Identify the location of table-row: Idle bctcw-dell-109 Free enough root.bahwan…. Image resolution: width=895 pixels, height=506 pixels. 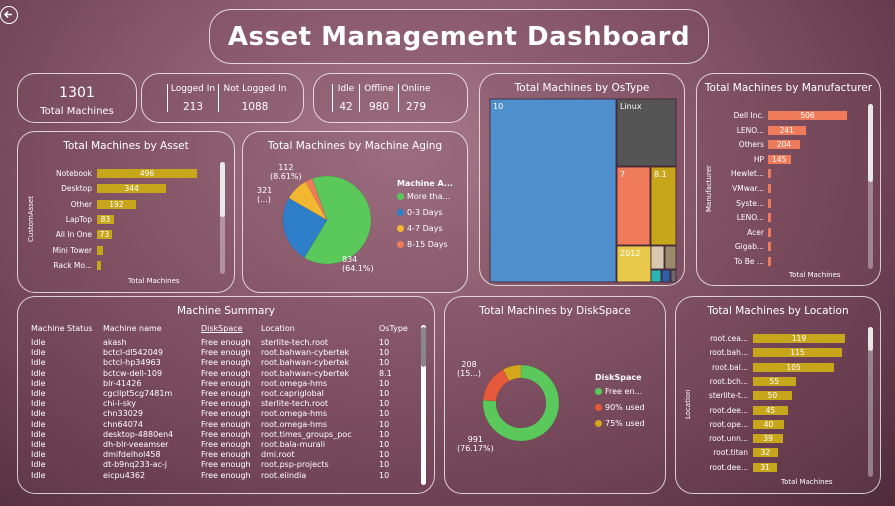
(220, 374).